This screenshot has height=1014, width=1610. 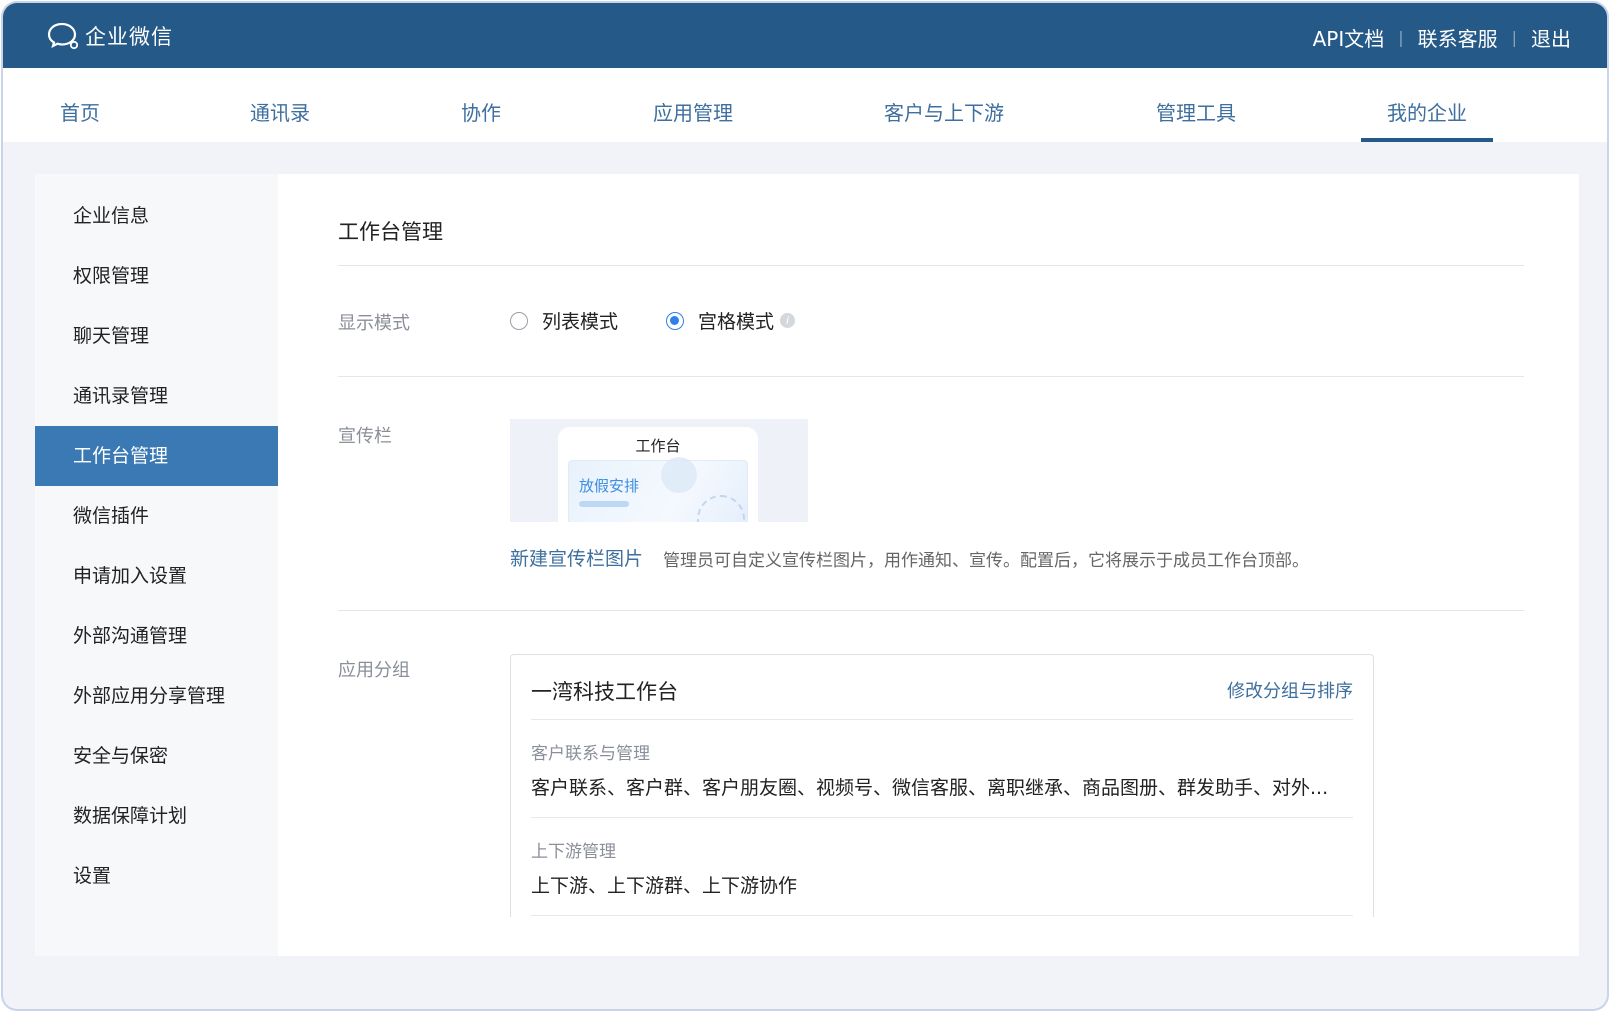 What do you see at coordinates (609, 486) in the screenshot?
I see `preview-card-text: 放假安排` at bounding box center [609, 486].